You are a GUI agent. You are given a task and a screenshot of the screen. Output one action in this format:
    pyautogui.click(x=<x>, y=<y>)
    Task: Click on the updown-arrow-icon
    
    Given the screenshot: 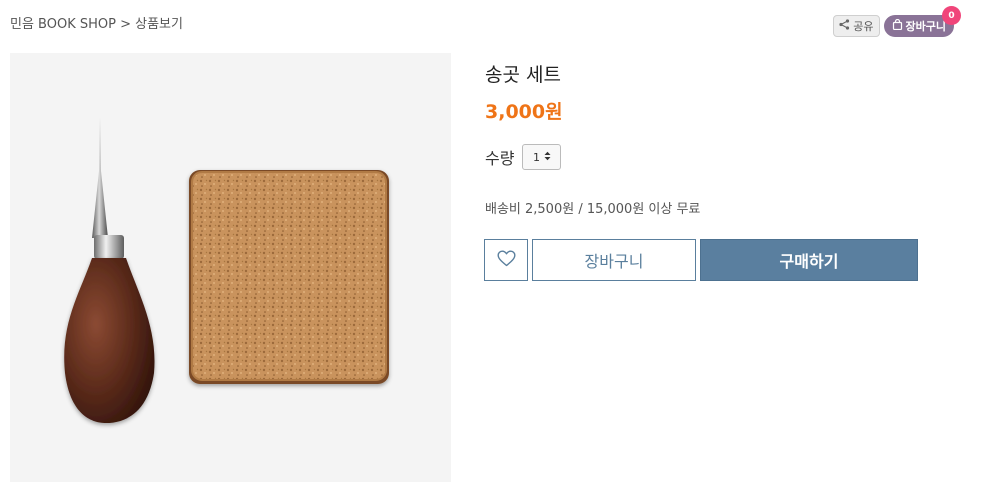 What is the action you would take?
    pyautogui.click(x=547, y=157)
    